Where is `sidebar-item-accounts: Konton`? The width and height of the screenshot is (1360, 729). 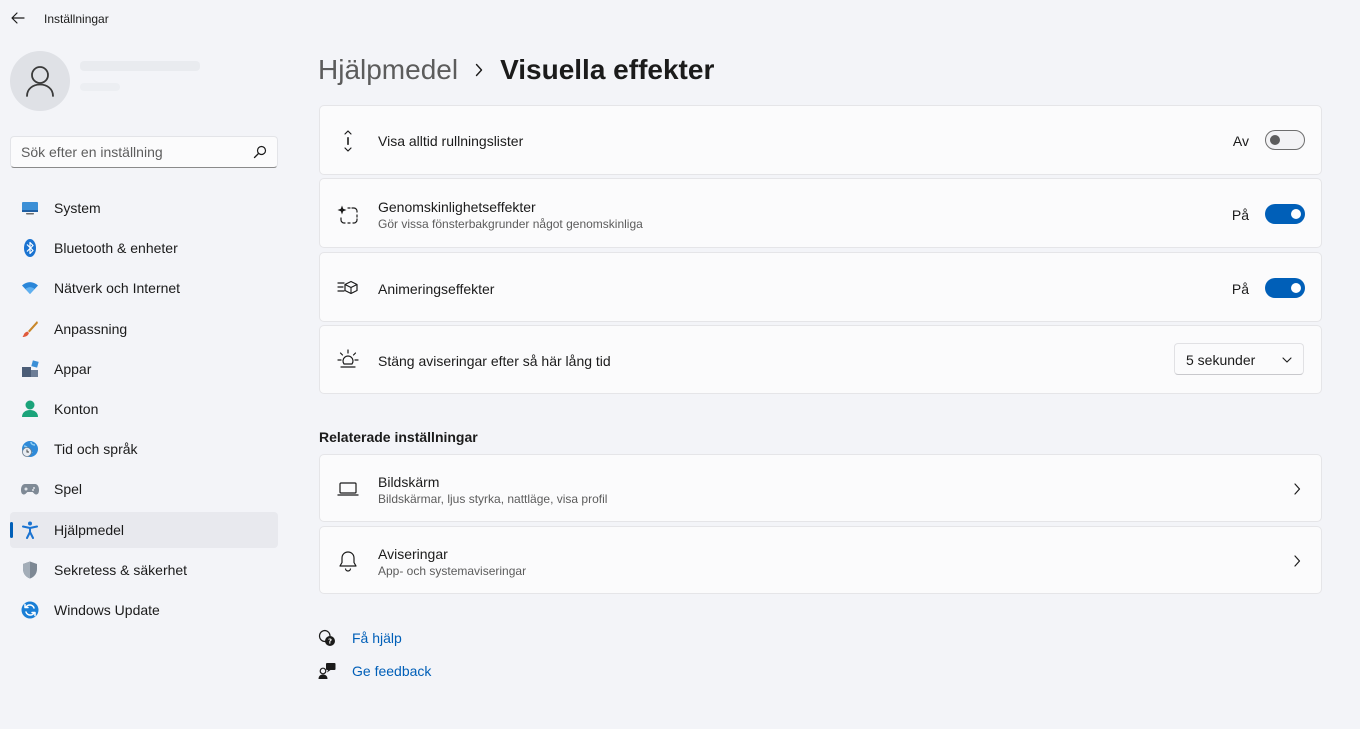
sidebar-item-accounts: Konton is located at coordinates (144, 409).